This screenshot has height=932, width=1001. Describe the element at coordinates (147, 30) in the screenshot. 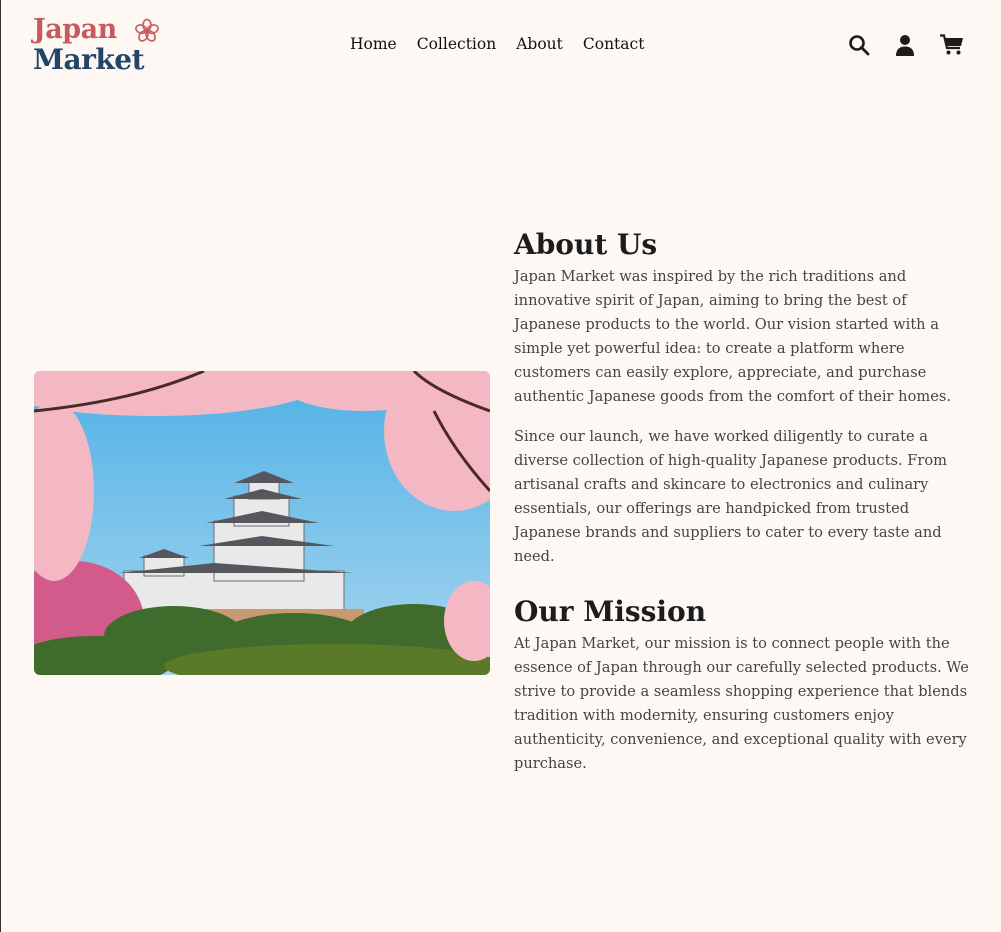

I see `sakura-icon` at that location.